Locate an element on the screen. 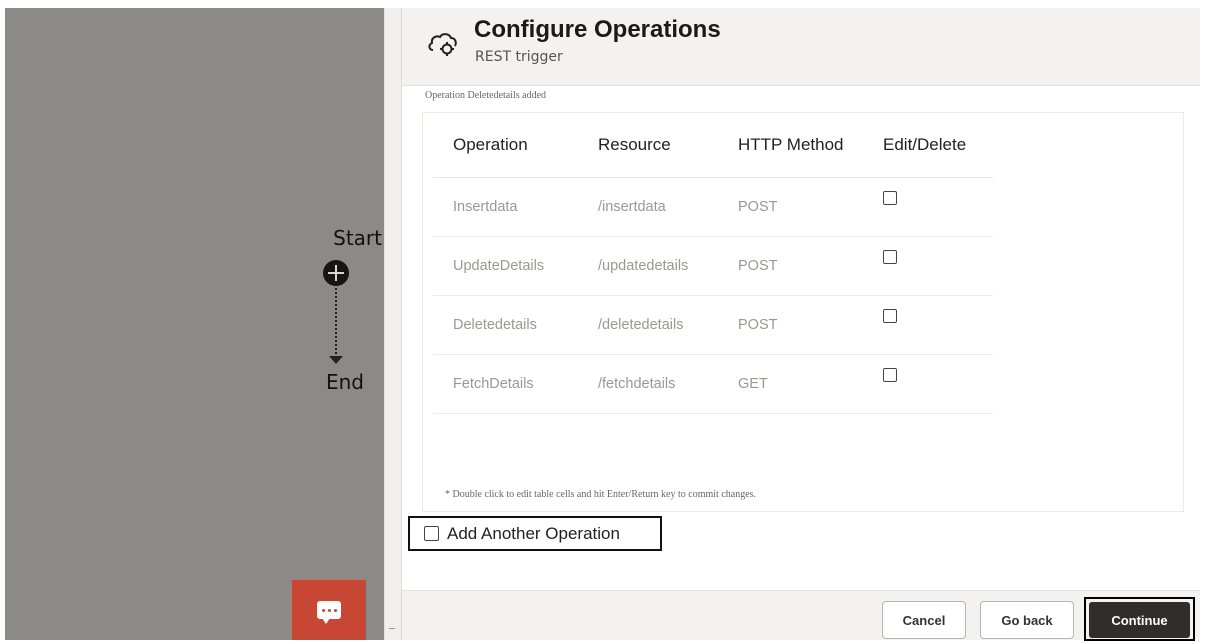  chat-button is located at coordinates (329, 610).